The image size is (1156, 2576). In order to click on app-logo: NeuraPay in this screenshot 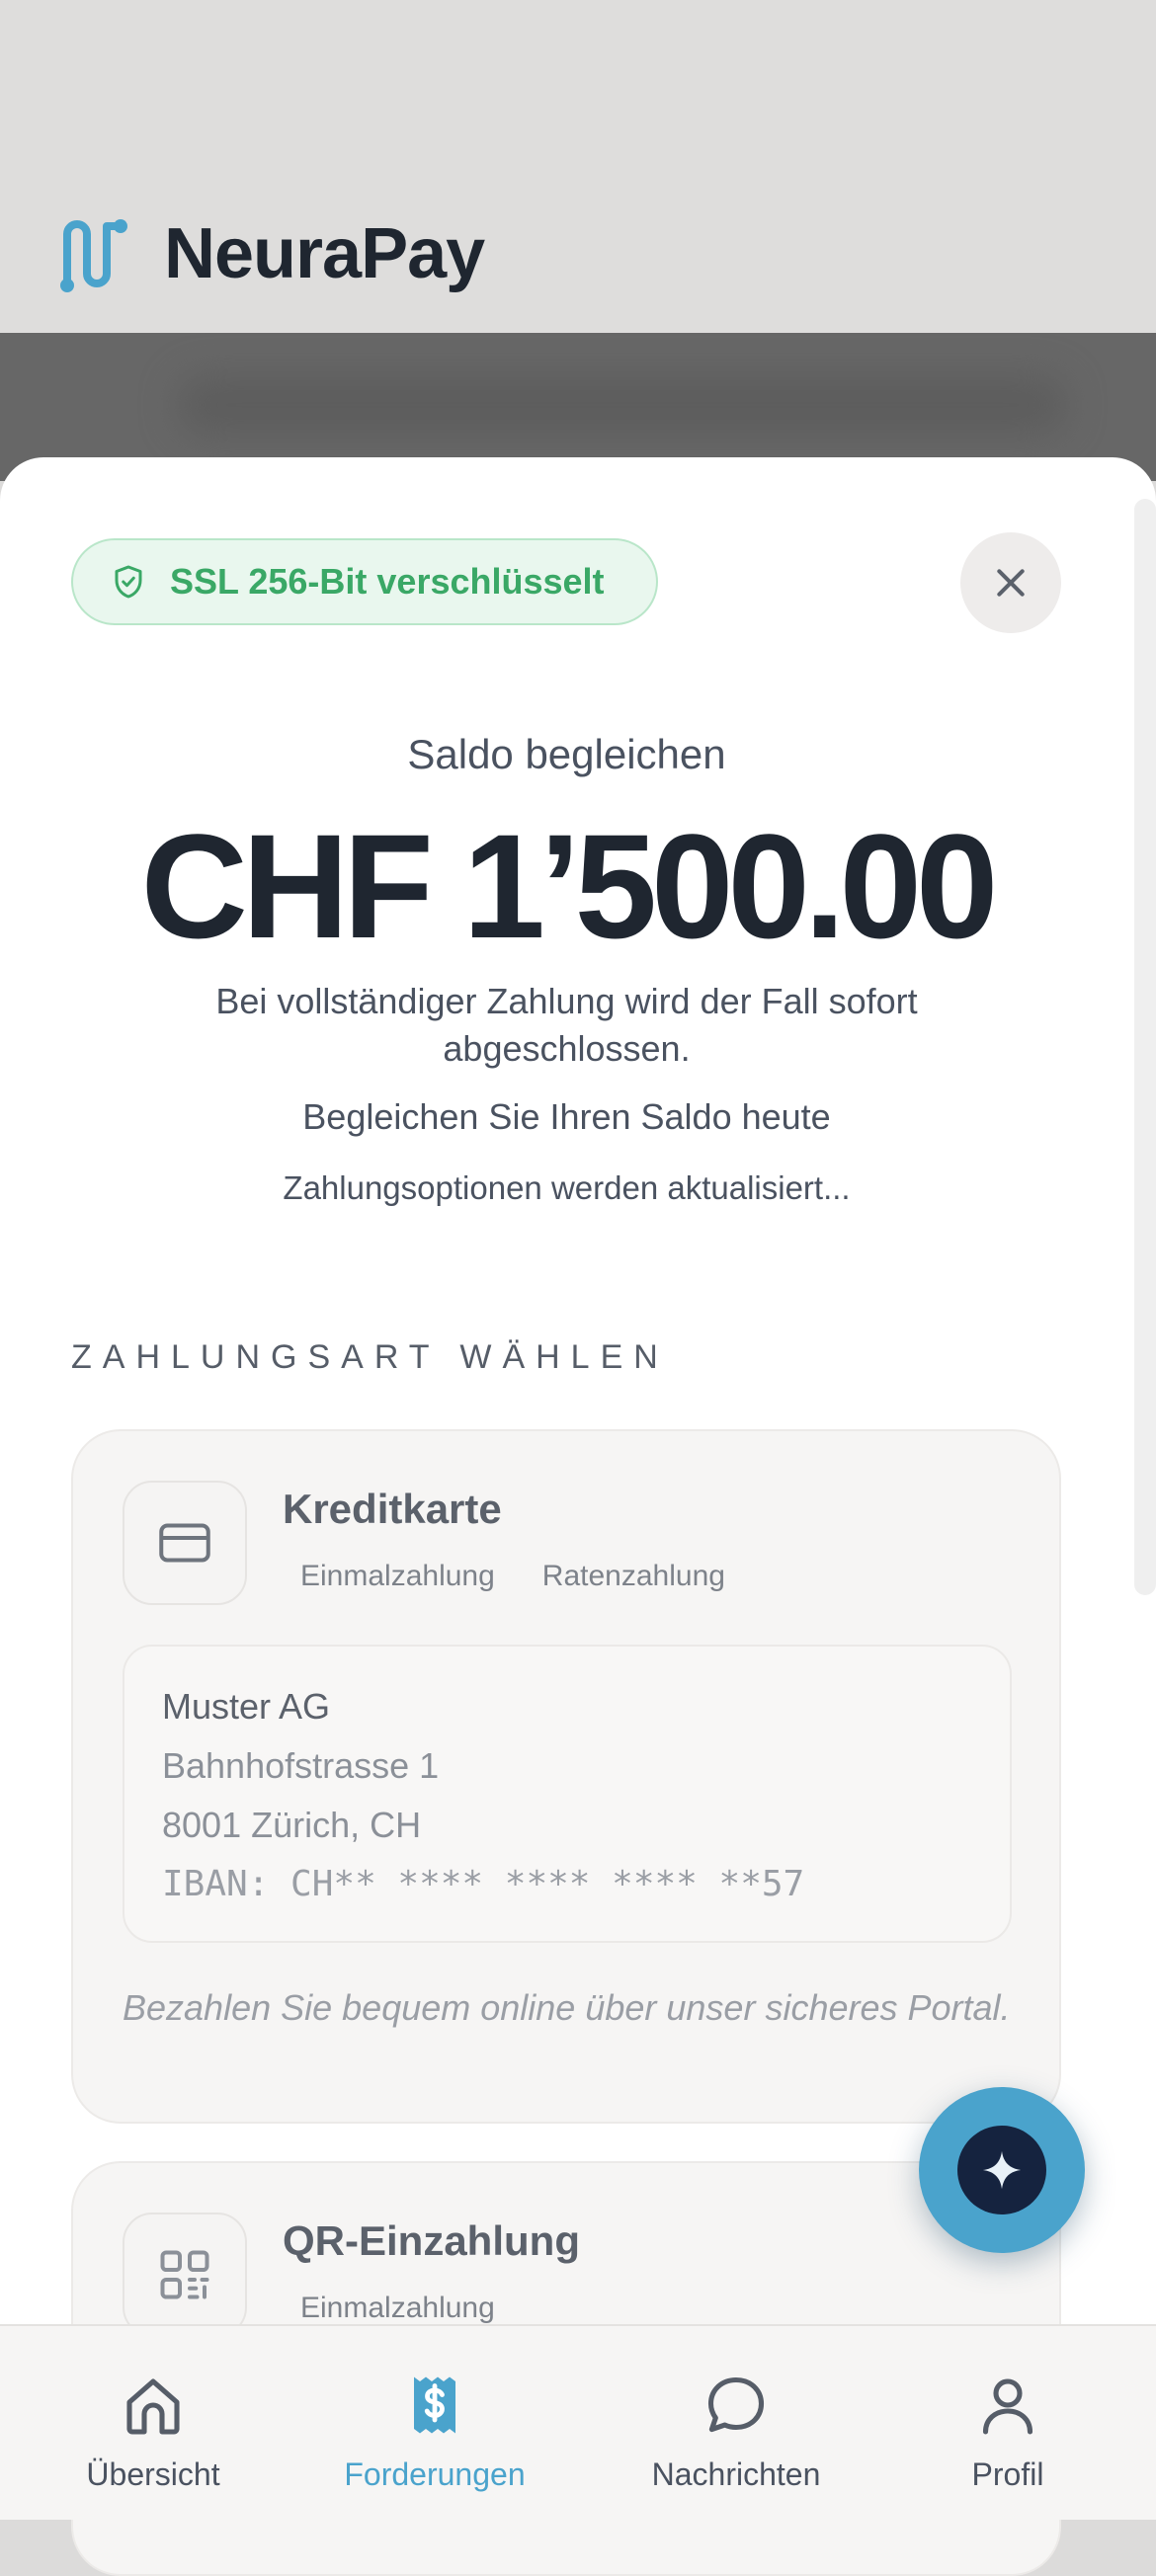, I will do `click(272, 253)`.